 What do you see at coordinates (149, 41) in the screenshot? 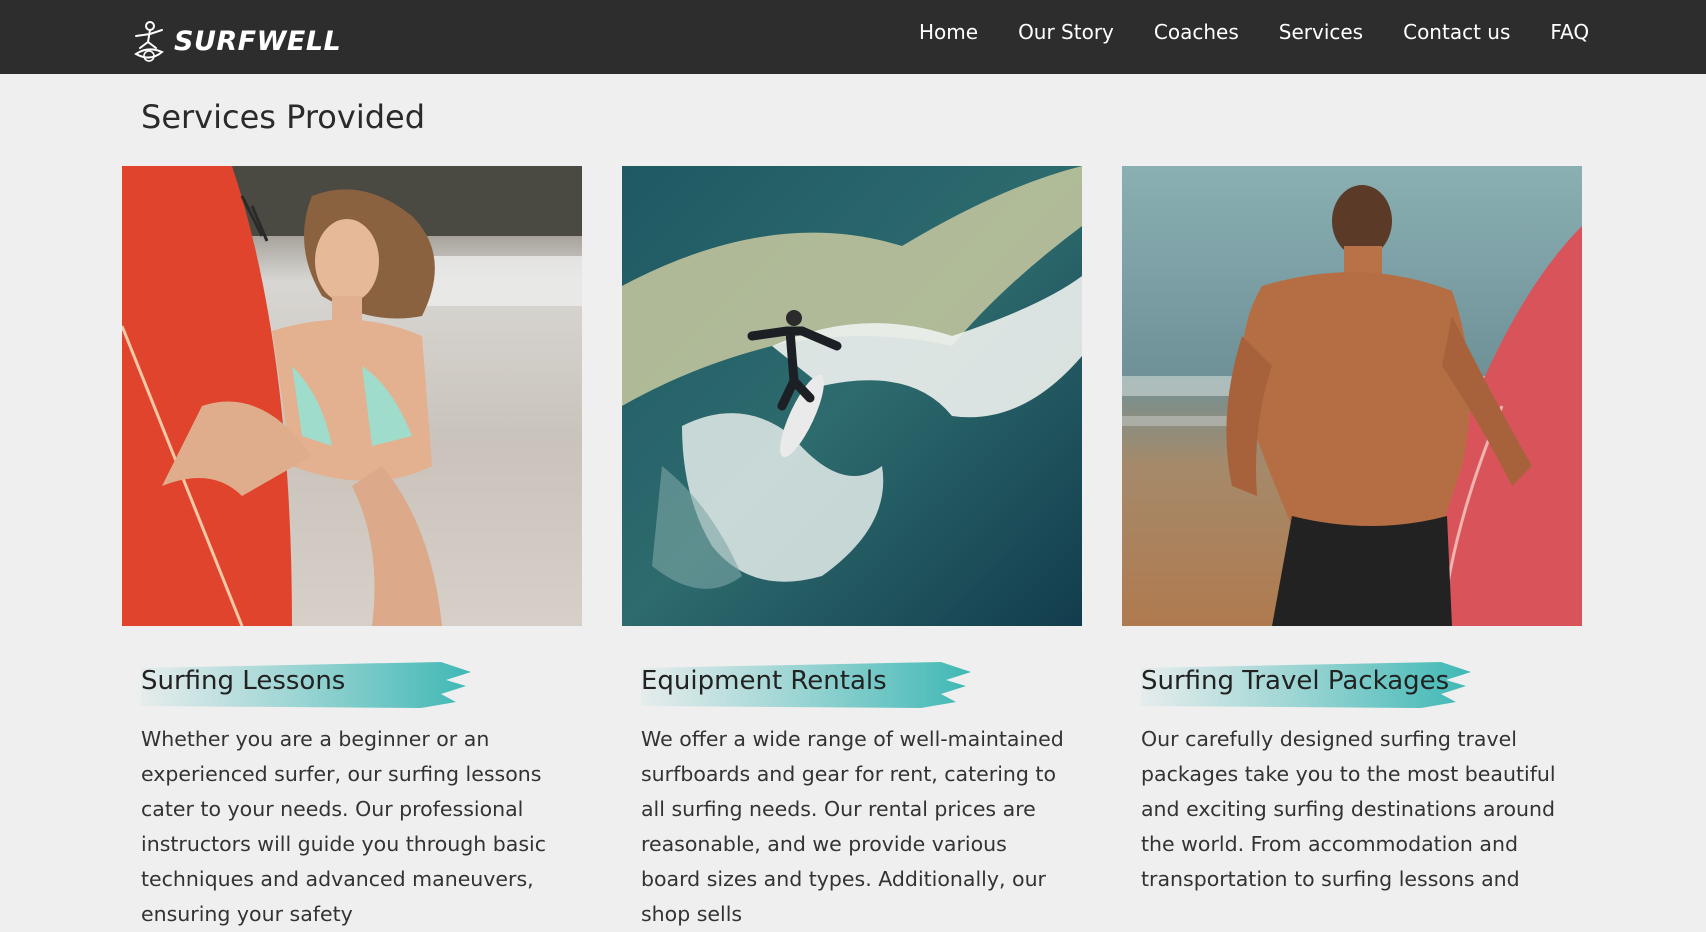
I see `surfer-logo-icon` at bounding box center [149, 41].